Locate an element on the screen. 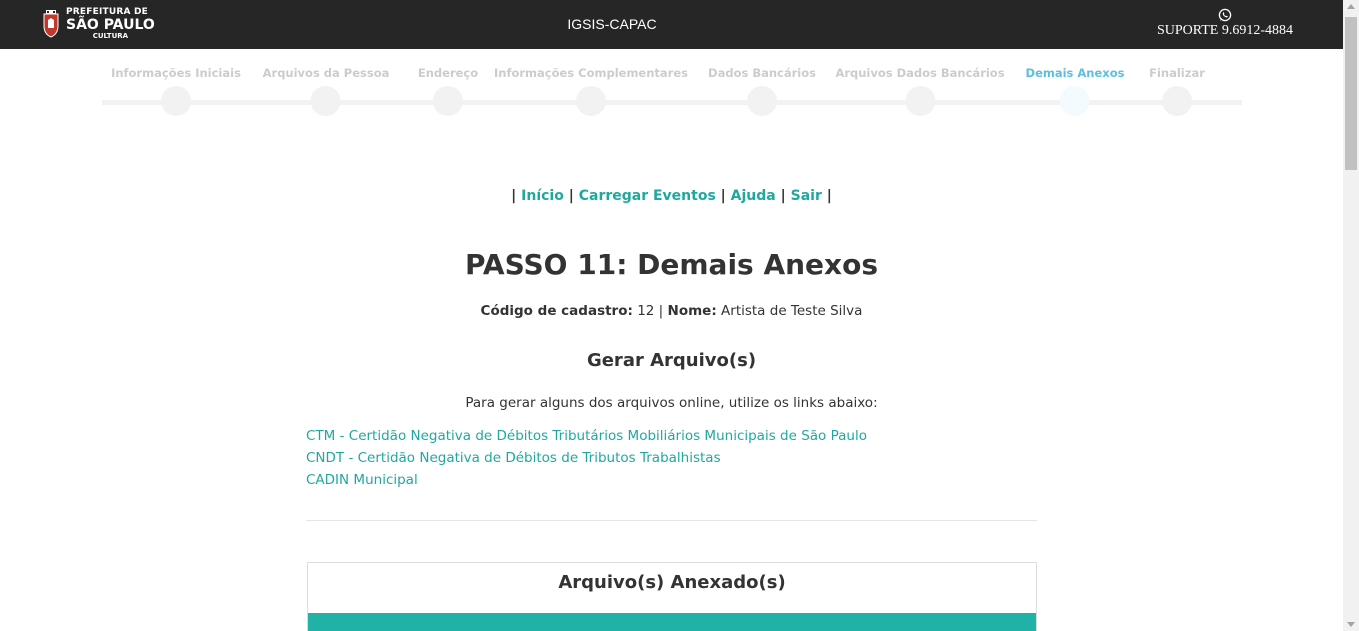  wizard-step-label: Dados Bancários is located at coordinates (762, 73).